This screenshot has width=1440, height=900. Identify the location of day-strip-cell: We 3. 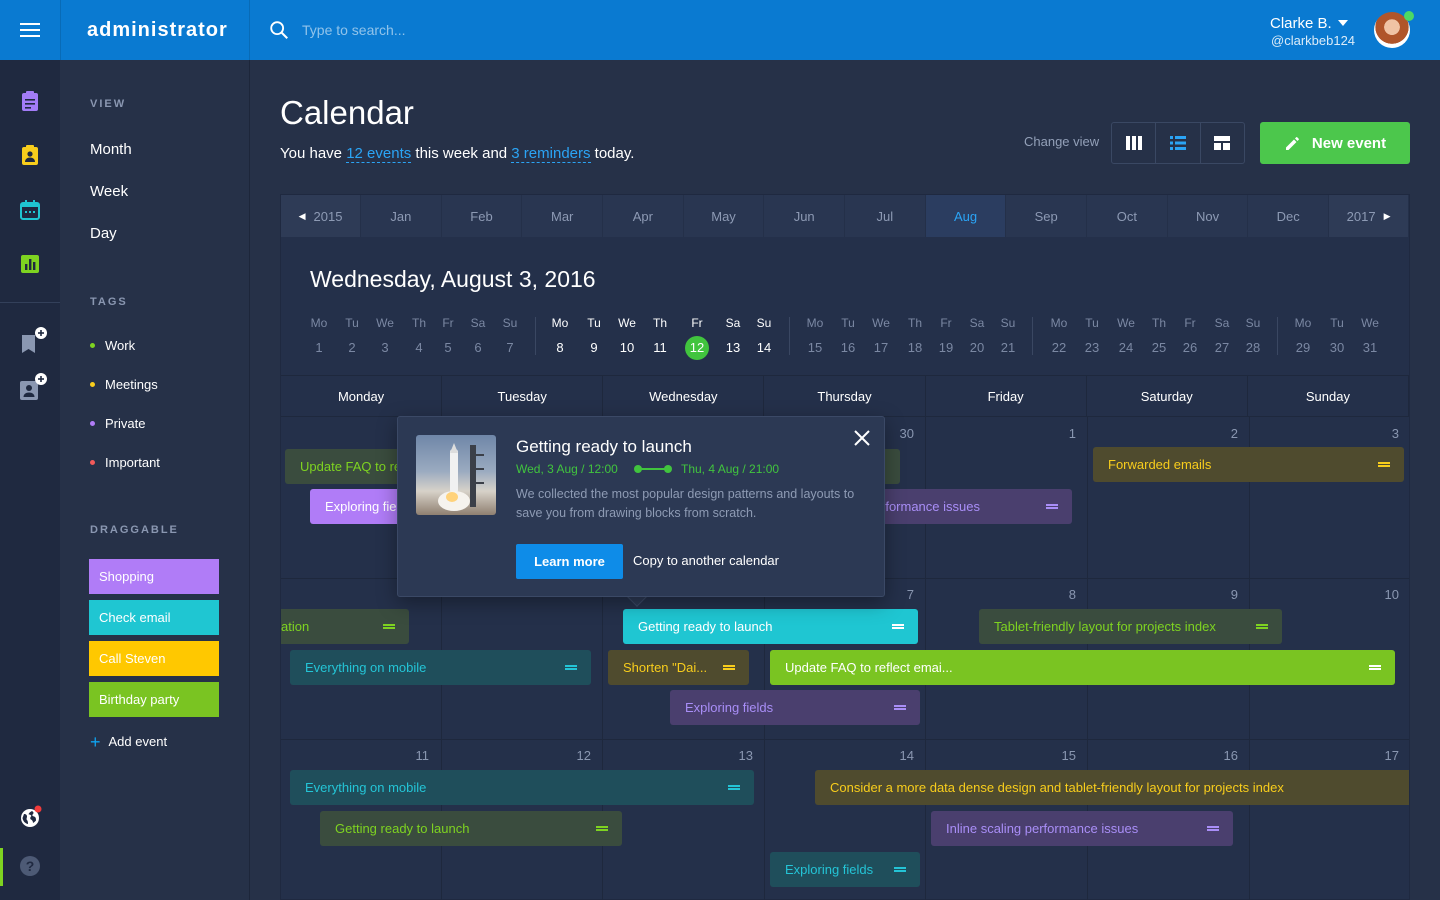
(385, 335).